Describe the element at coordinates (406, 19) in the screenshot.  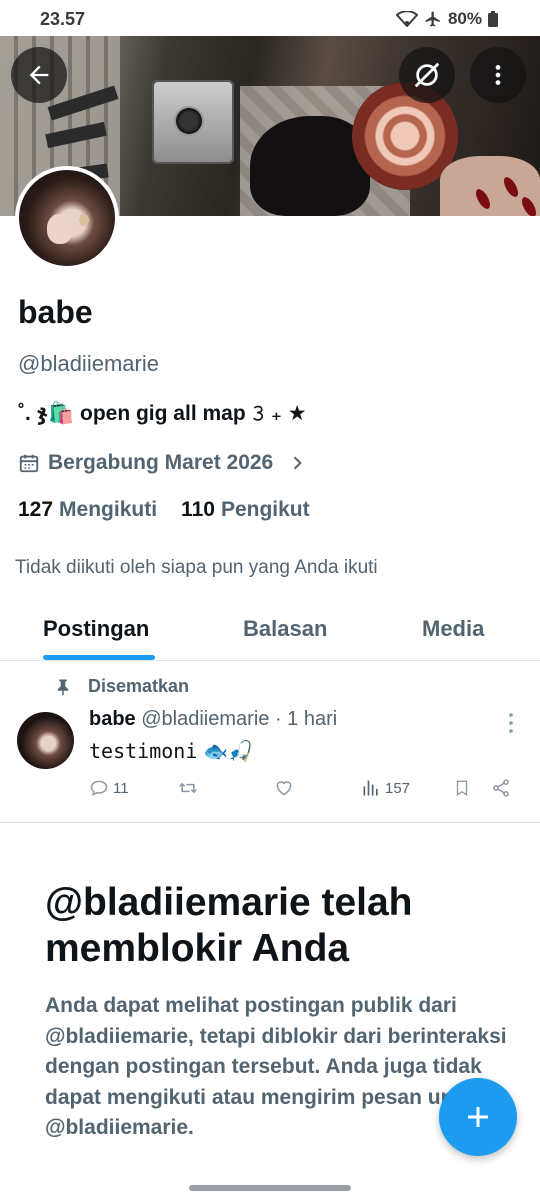
I see `wifi-icon` at that location.